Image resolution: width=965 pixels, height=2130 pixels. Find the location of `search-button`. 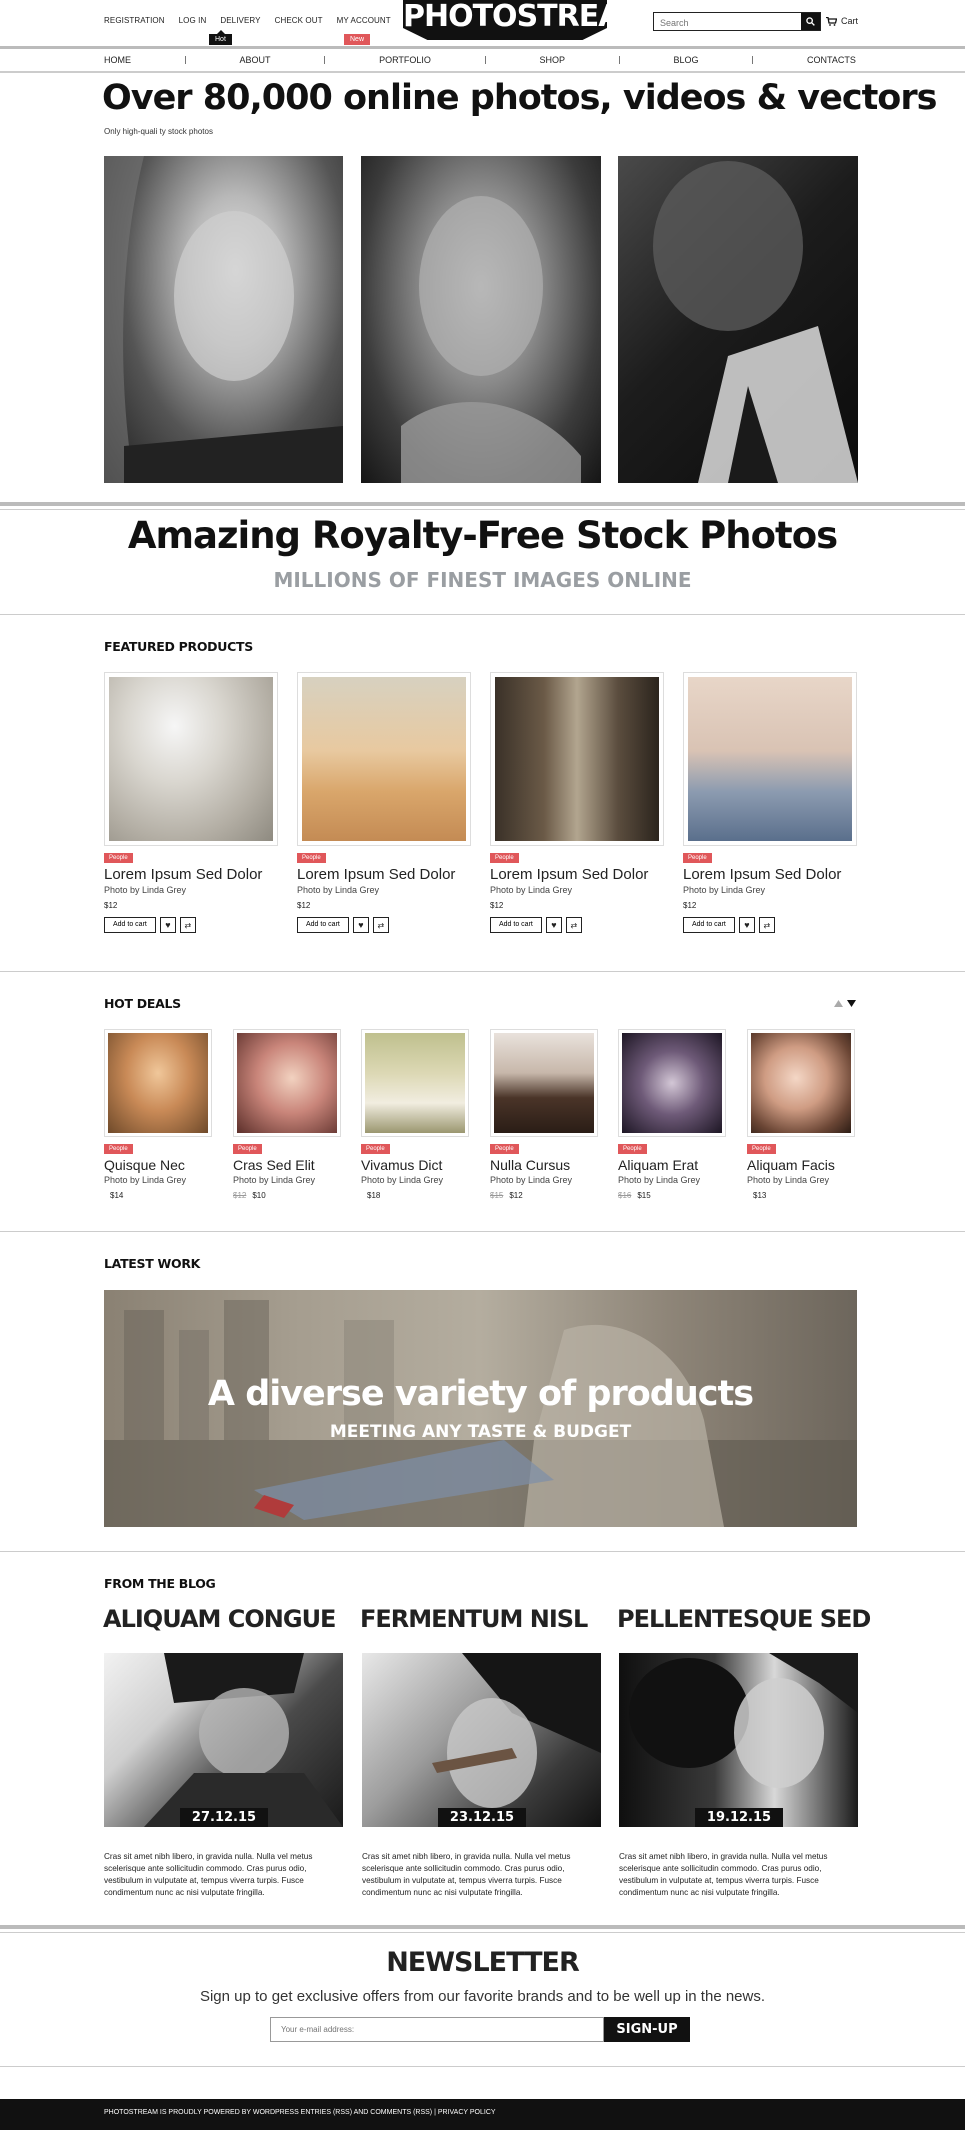

search-button is located at coordinates (810, 21).